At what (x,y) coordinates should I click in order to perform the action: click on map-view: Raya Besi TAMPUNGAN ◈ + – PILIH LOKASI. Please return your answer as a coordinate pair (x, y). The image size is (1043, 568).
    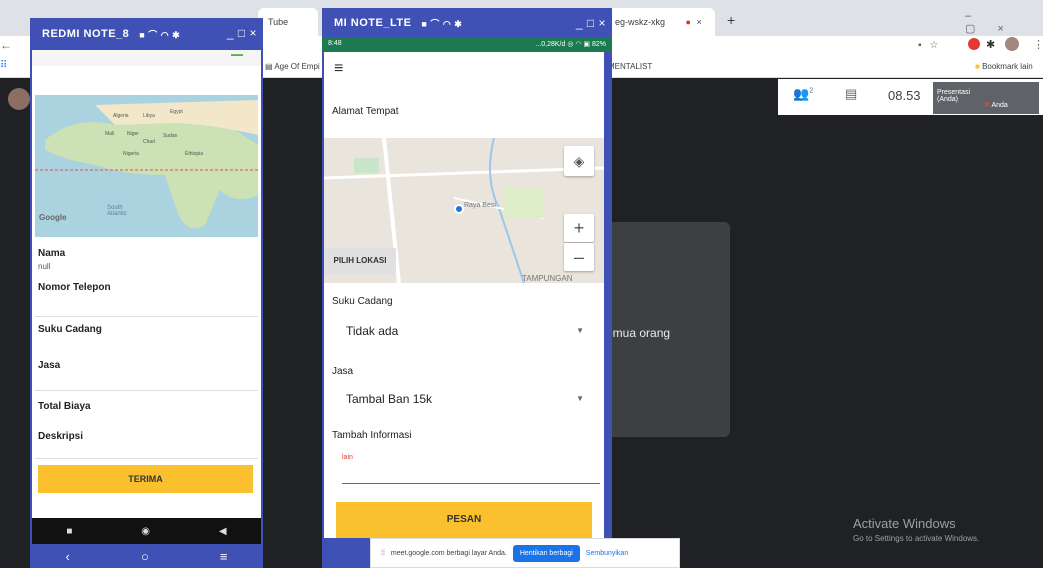
    Looking at the image, I should click on (464, 210).